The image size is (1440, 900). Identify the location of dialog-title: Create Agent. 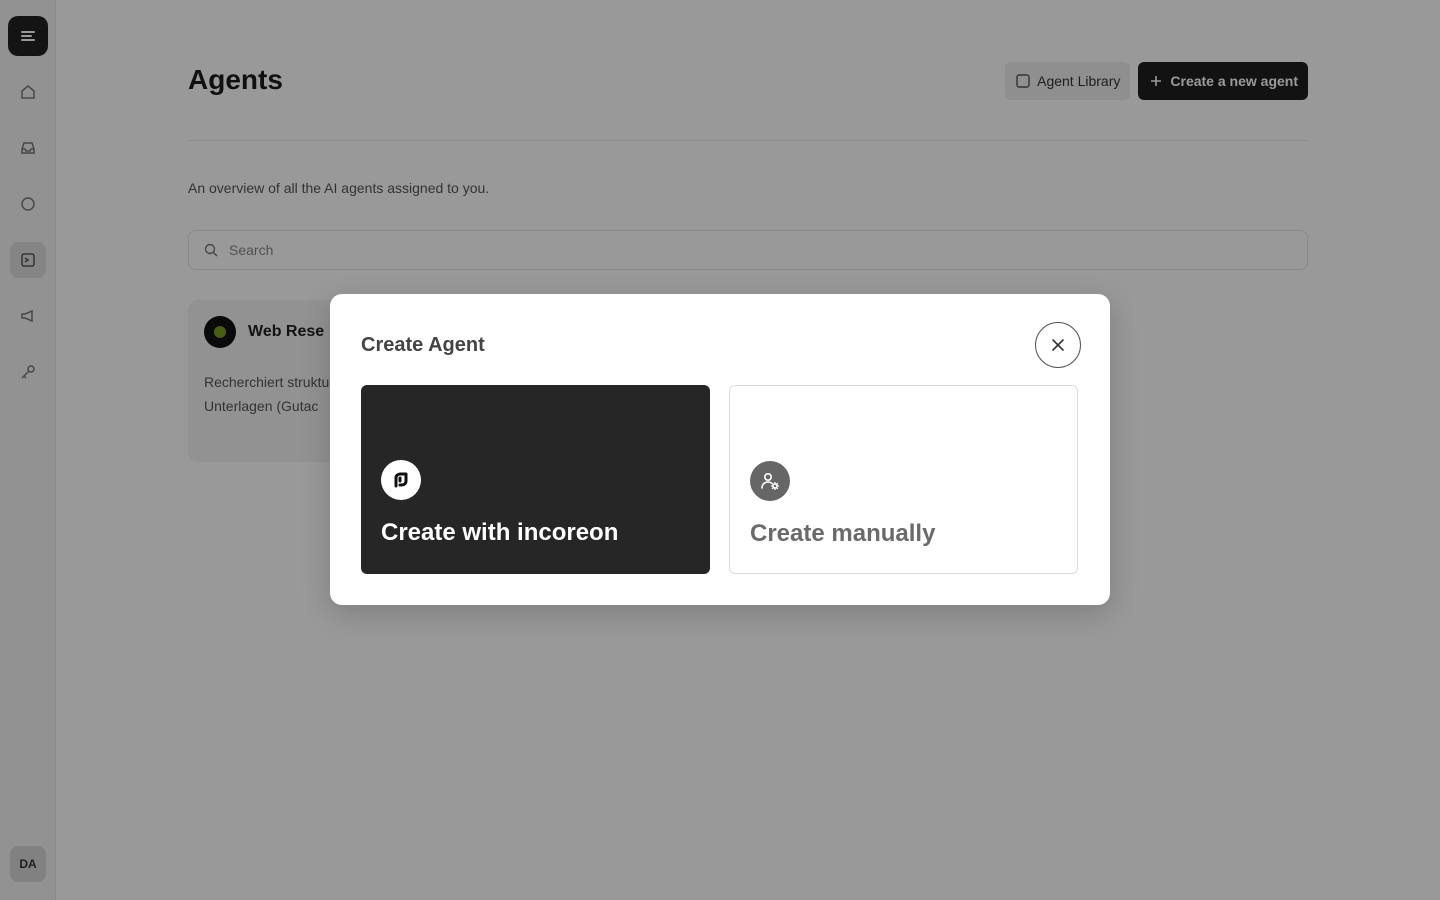
(423, 345).